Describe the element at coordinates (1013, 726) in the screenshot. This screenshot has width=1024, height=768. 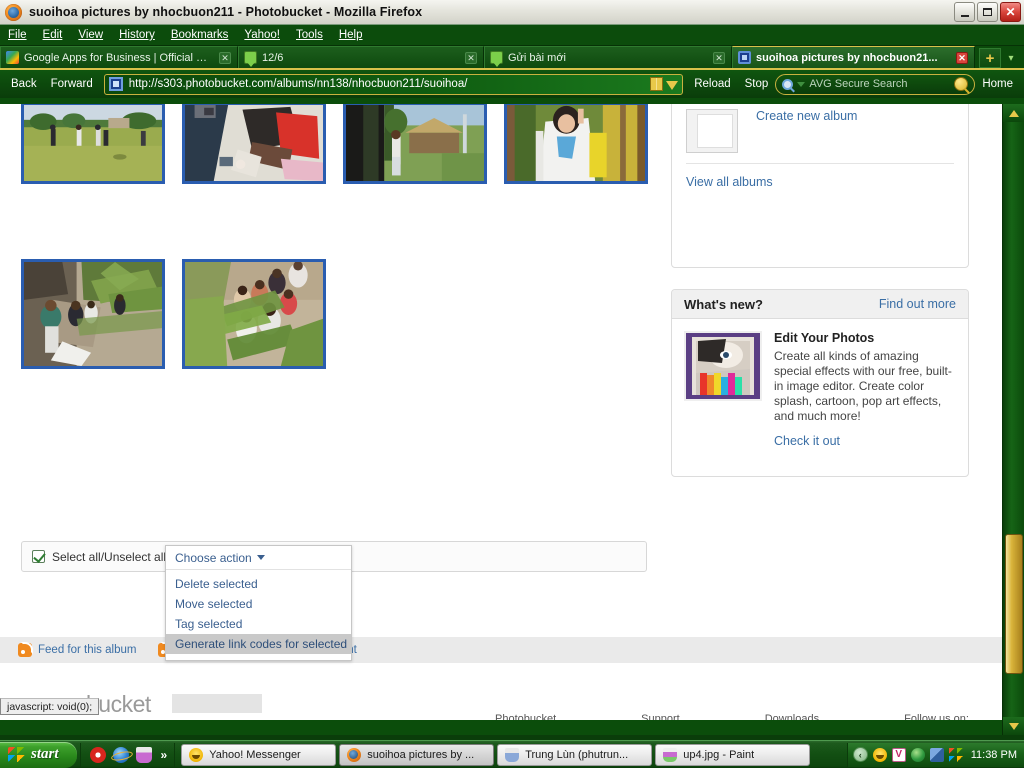
I see `scroll-down-button` at that location.